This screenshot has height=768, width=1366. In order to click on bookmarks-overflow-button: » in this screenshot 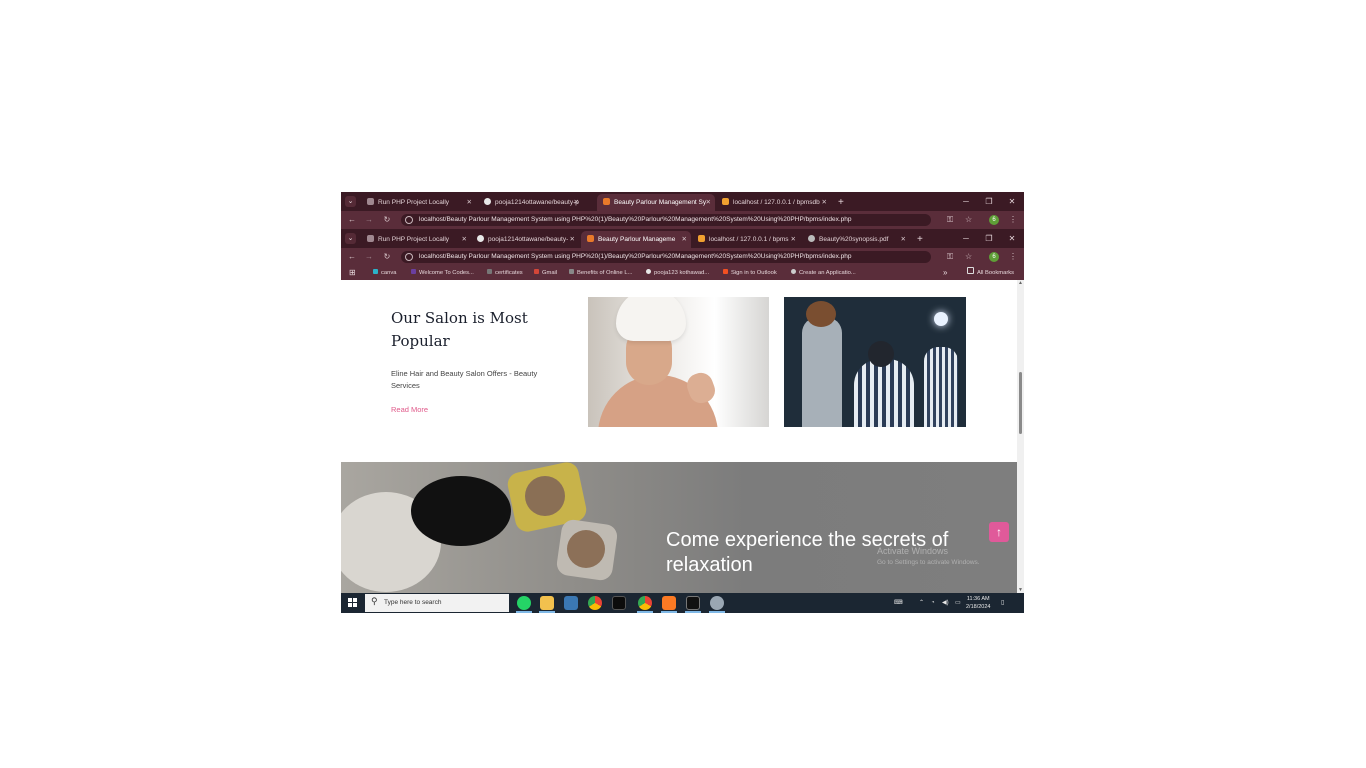, I will do `click(945, 273)`.